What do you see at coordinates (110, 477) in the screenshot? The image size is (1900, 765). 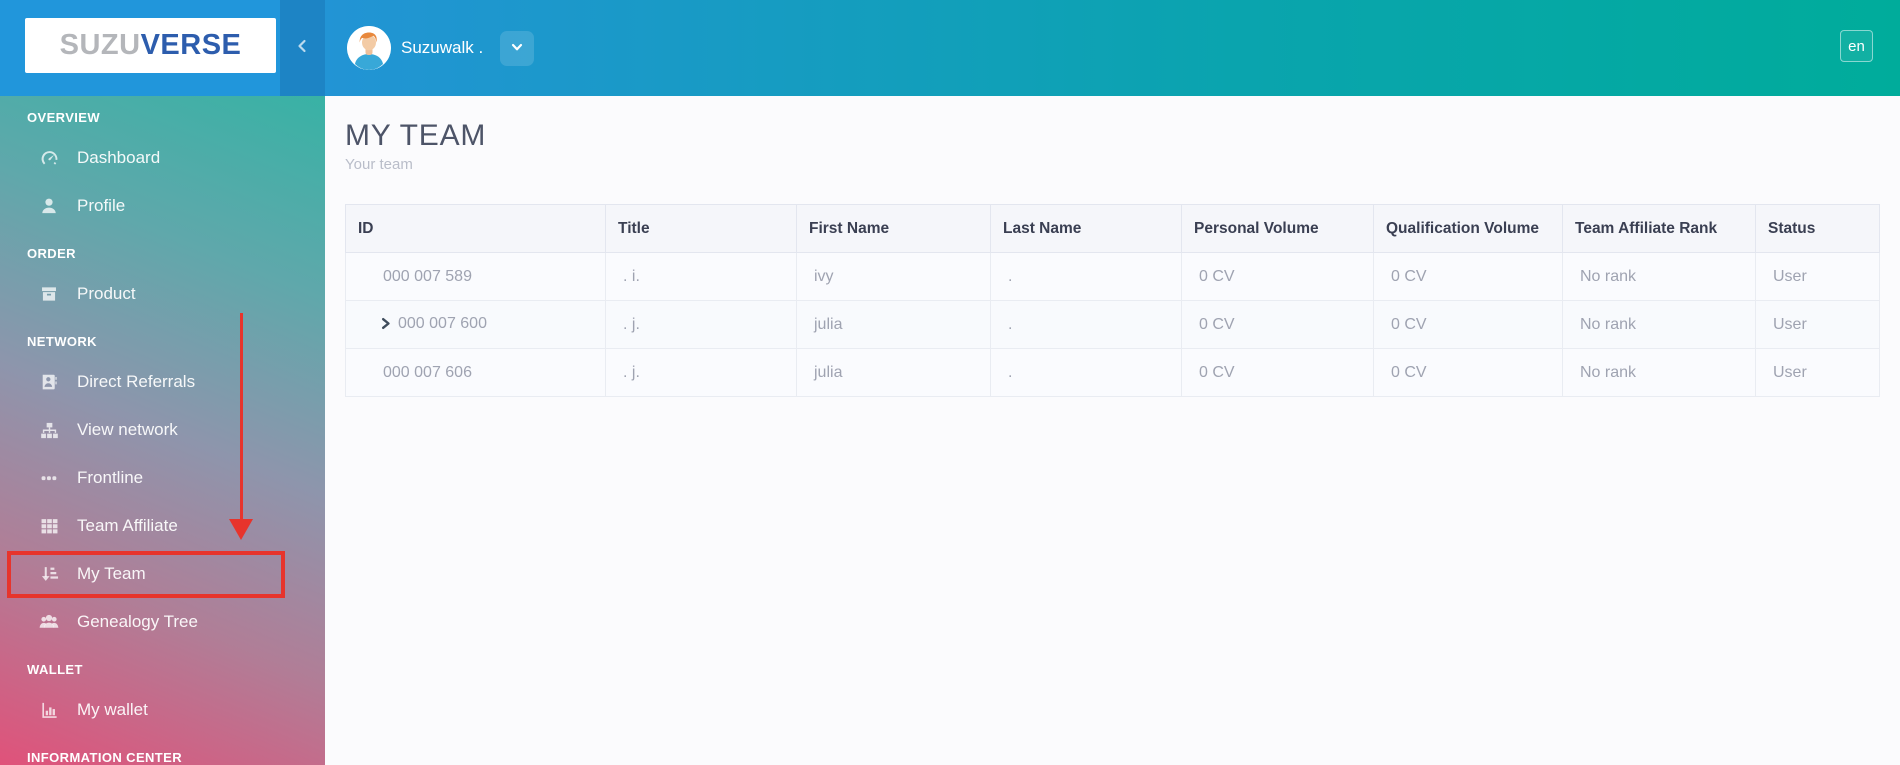 I see `sidebar-item-label: Frontline` at bounding box center [110, 477].